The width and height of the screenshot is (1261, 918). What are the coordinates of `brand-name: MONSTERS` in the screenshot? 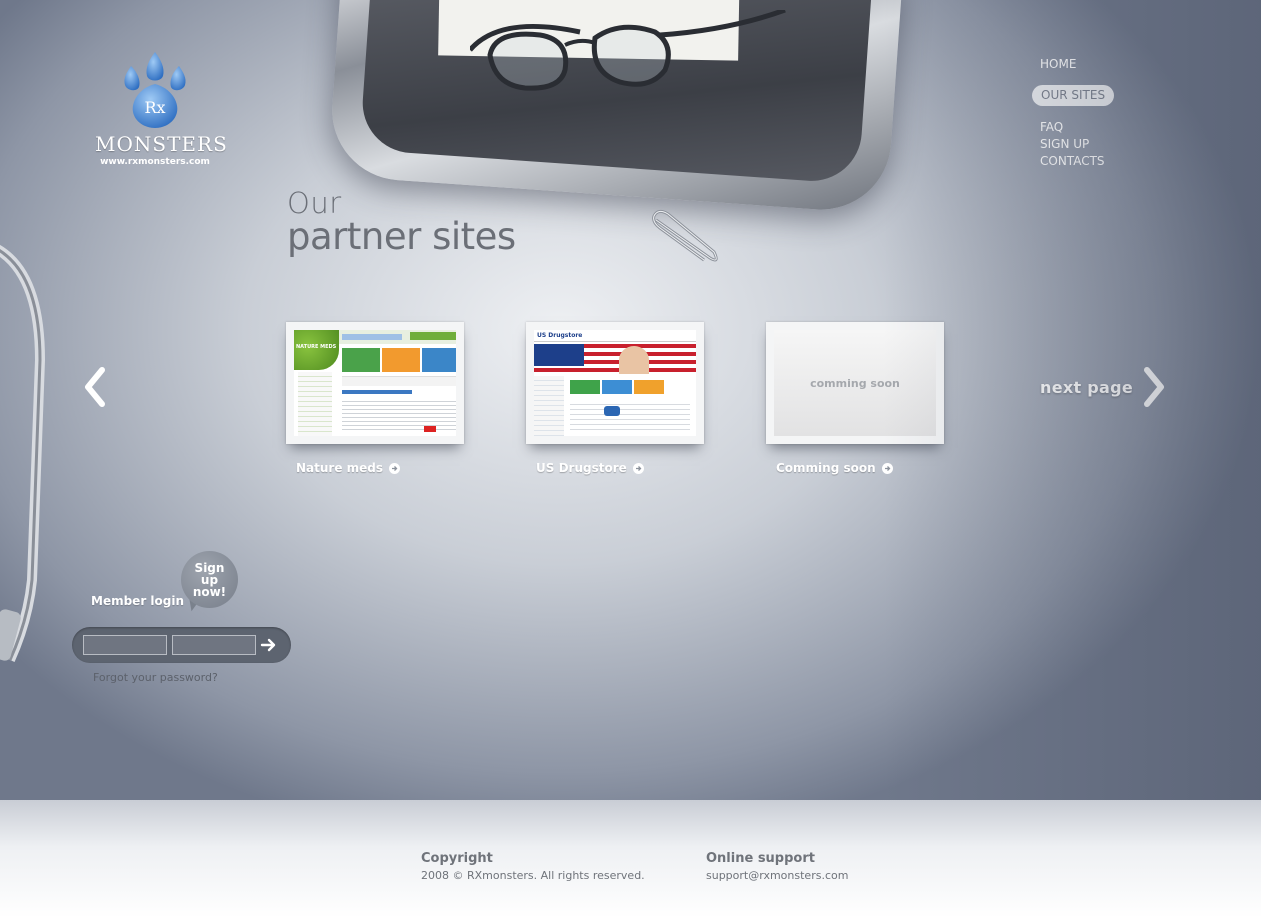 It's located at (161, 144).